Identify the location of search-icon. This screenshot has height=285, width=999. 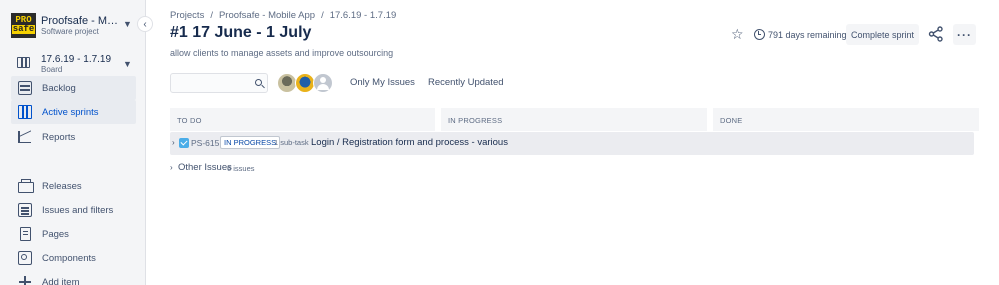
(258, 82).